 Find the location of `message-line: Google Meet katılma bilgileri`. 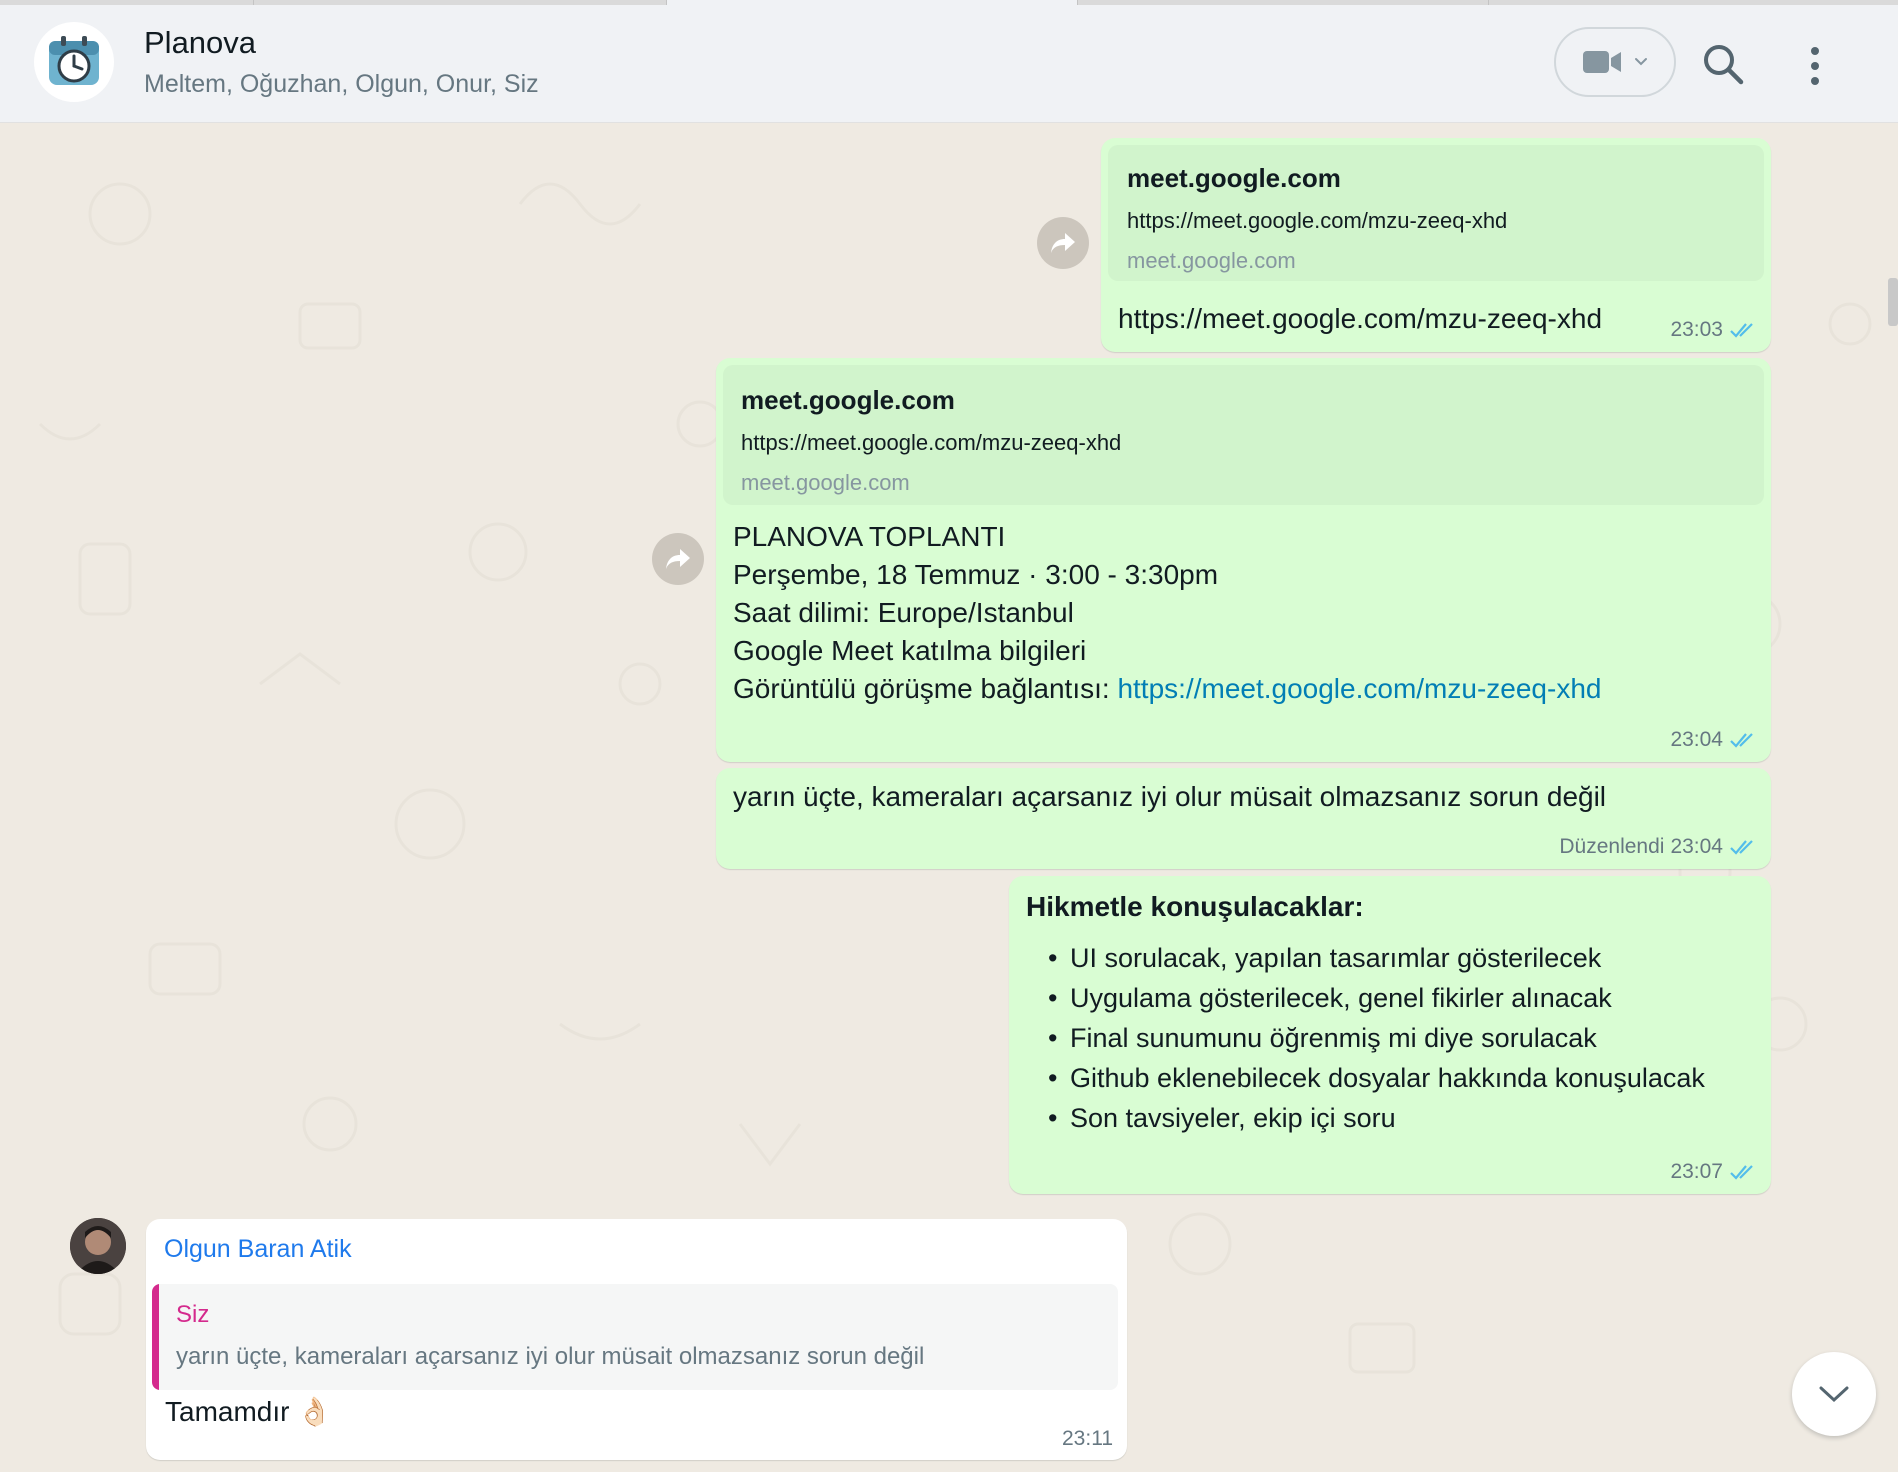

message-line: Google Meet katılma bilgileri is located at coordinates (910, 650).